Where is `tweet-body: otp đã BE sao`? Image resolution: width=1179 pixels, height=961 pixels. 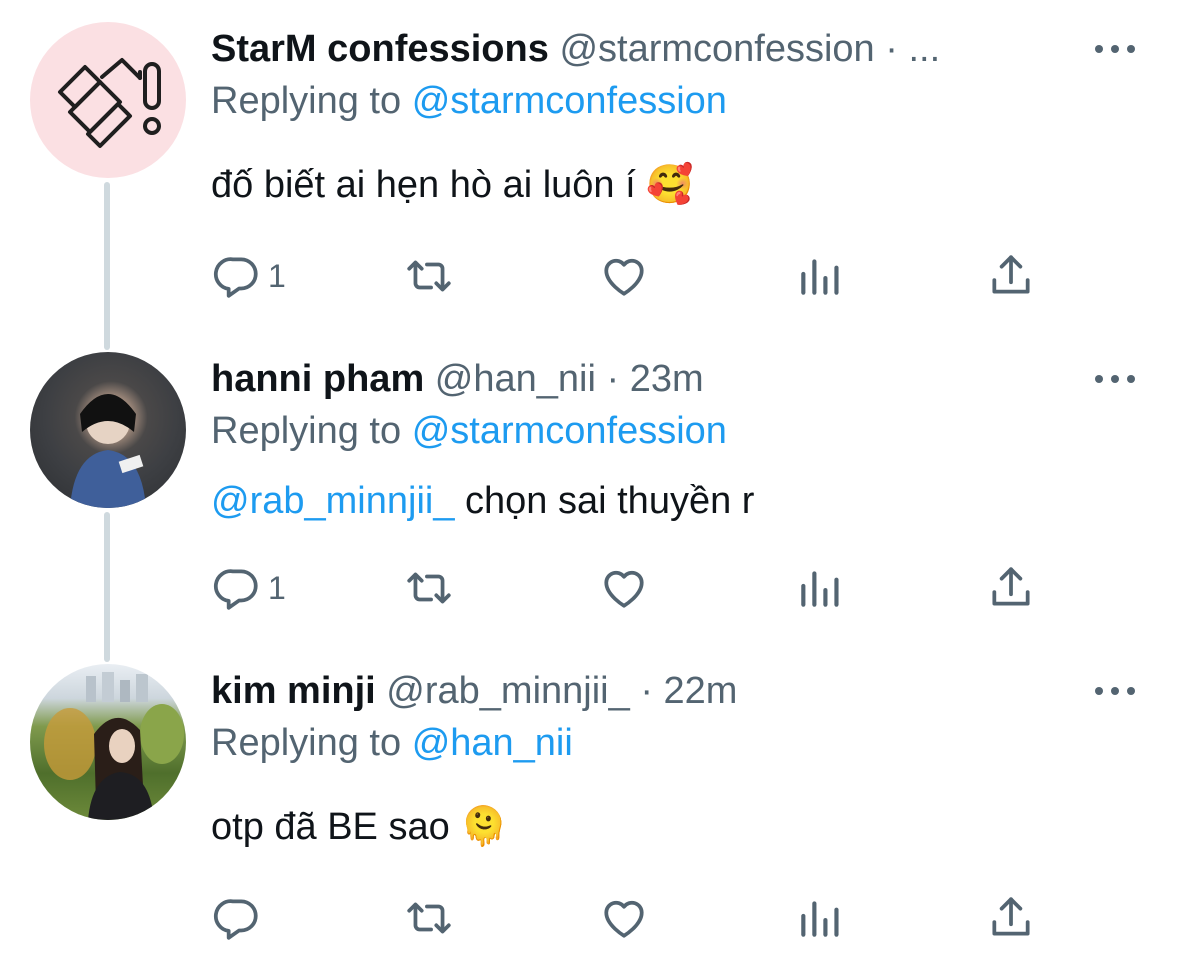 tweet-body: otp đã BE sao is located at coordinates (330, 827).